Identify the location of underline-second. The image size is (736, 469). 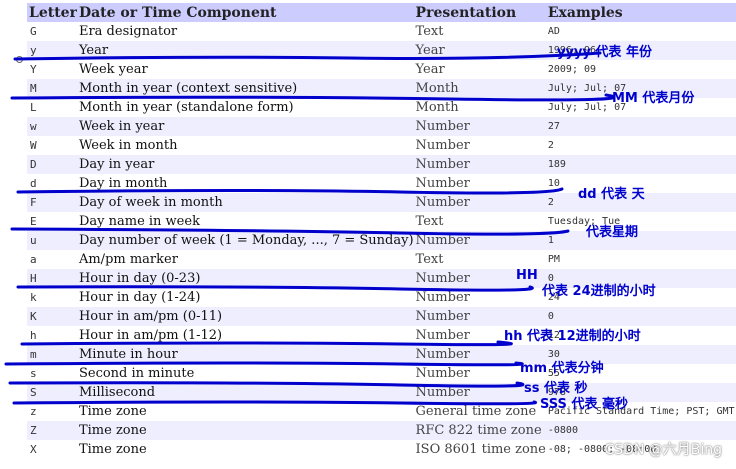
(266, 384).